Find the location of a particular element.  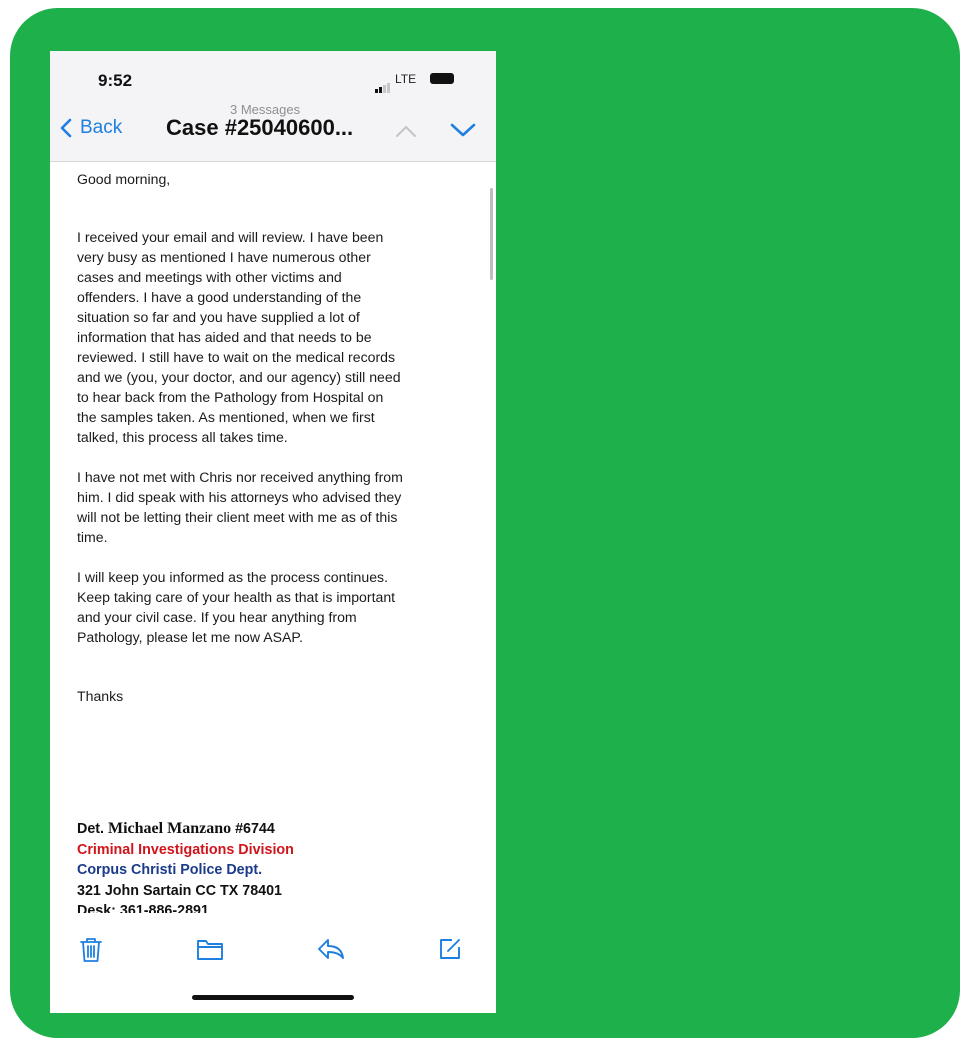

folder-icon is located at coordinates (210, 949).